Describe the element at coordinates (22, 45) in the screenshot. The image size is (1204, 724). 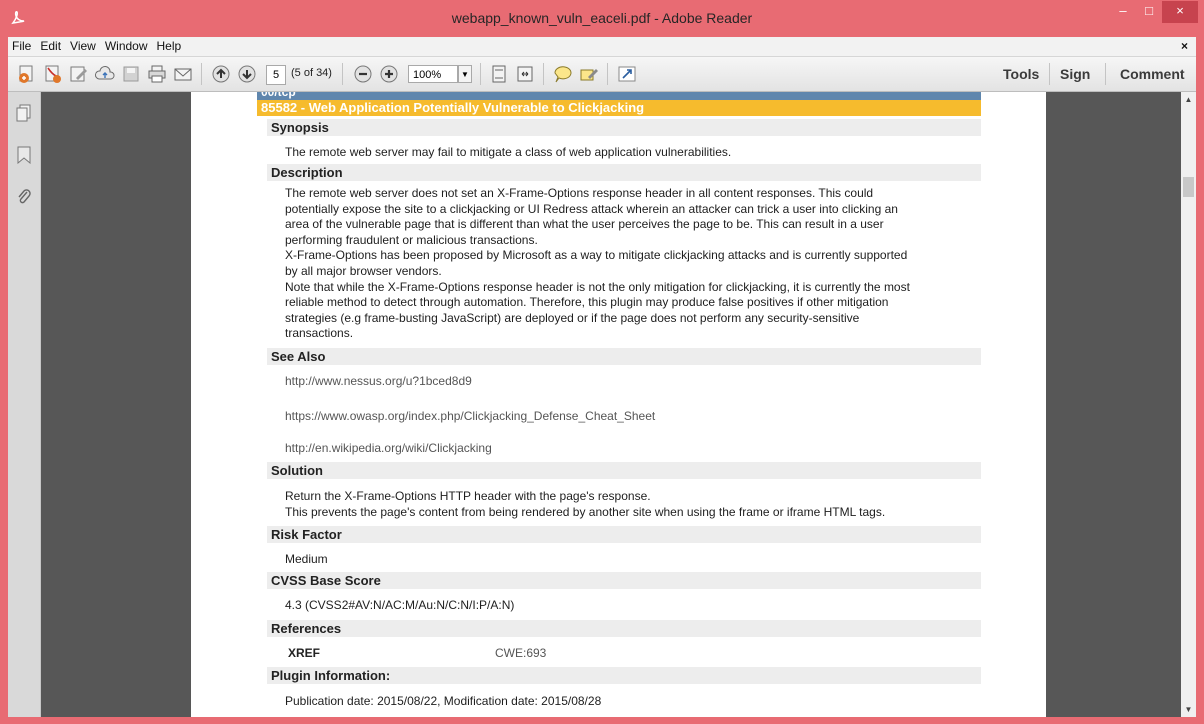
I see `menu-file: File` at that location.